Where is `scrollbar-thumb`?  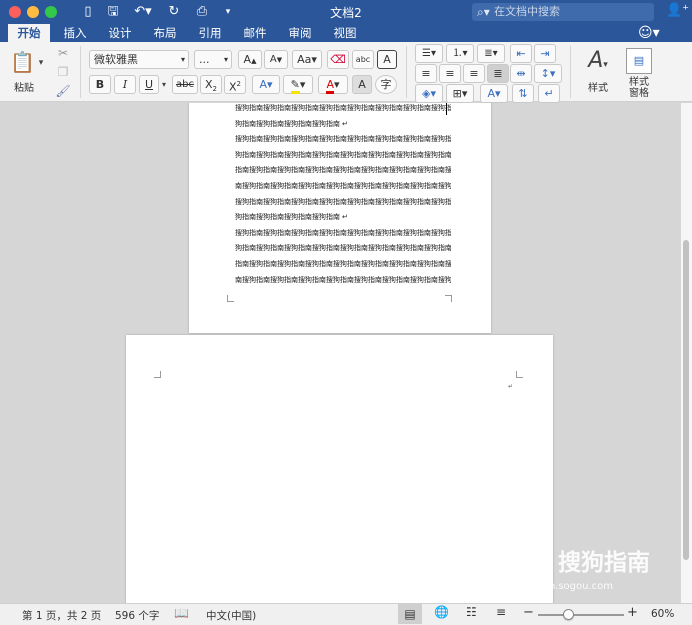
scrollbar-thumb is located at coordinates (686, 400).